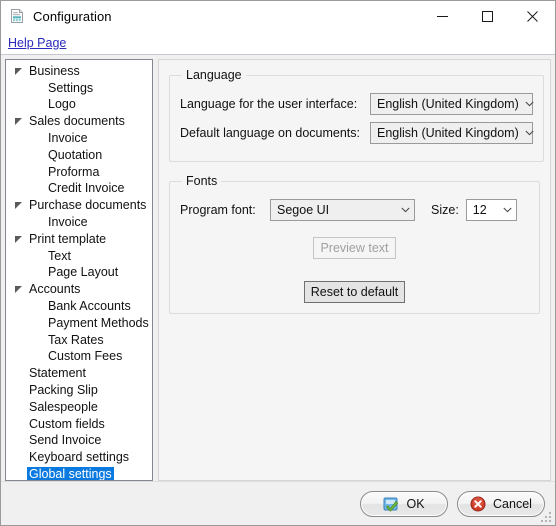 This screenshot has width=556, height=526. I want to click on cancel-button-label: Cancel, so click(512, 503).